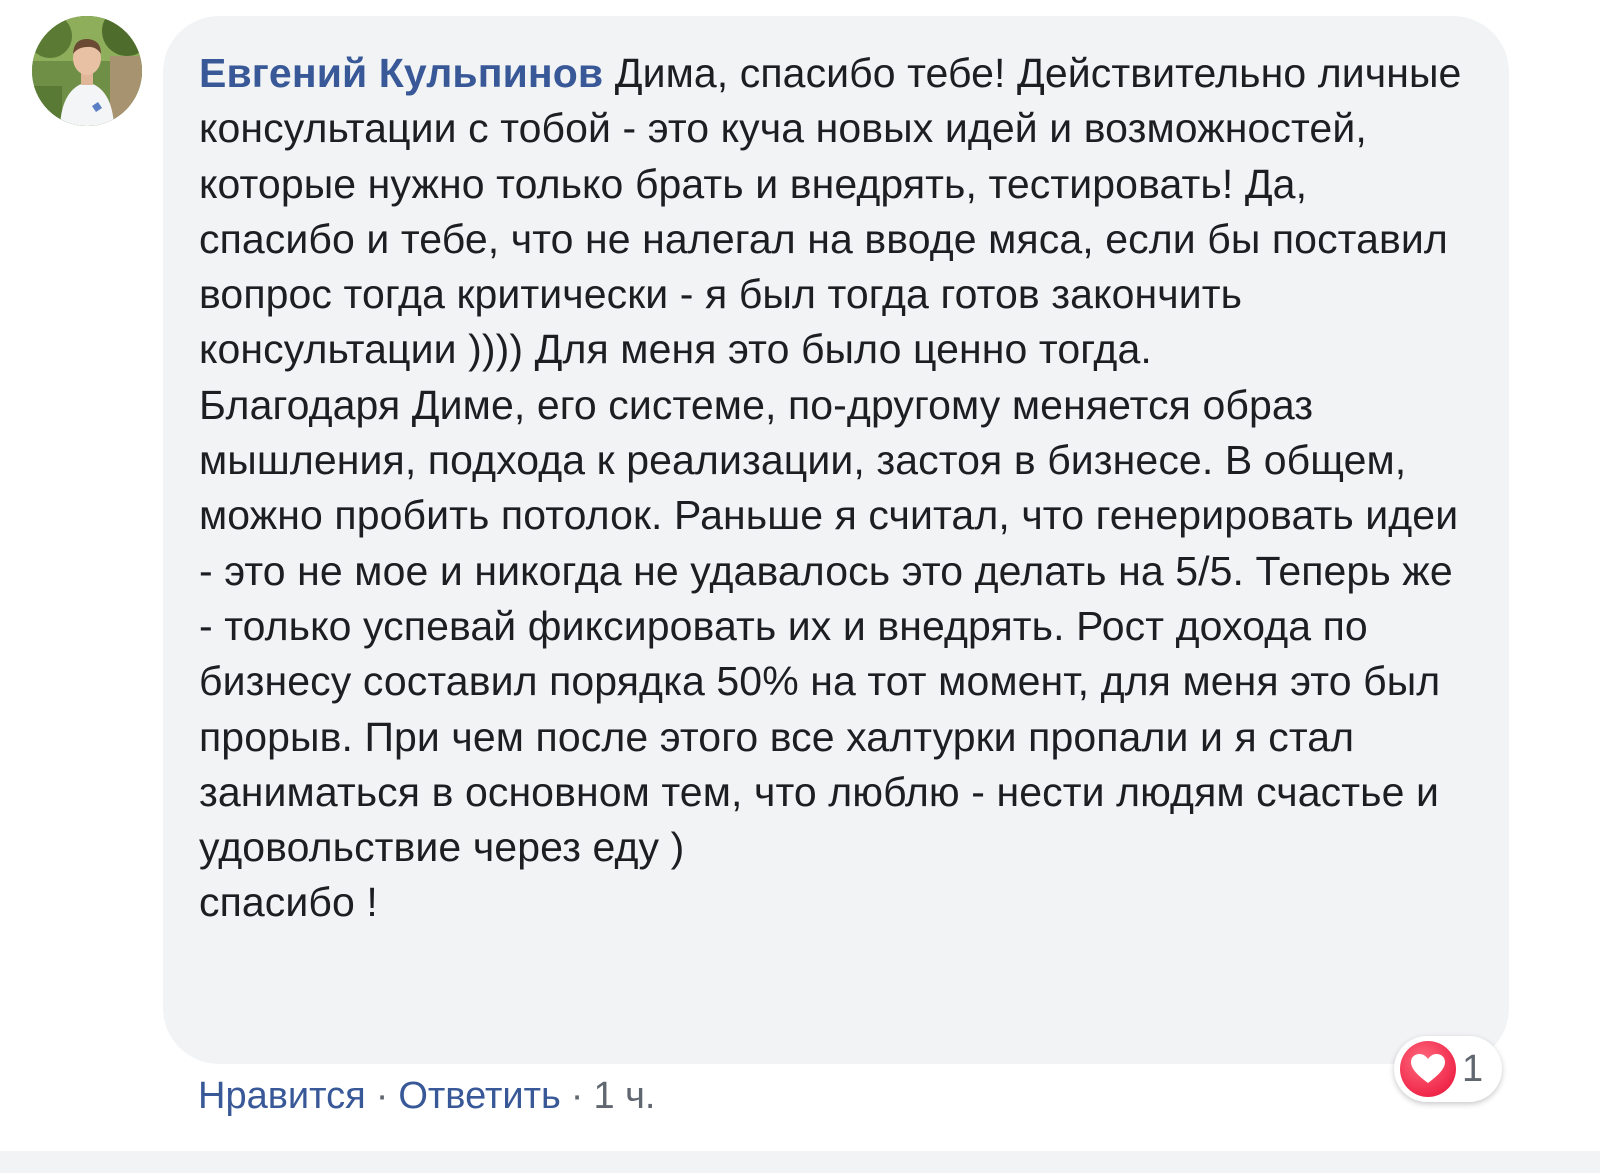 Image resolution: width=1600 pixels, height=1173 pixels. I want to click on reply-button: Ответить, so click(479, 1096).